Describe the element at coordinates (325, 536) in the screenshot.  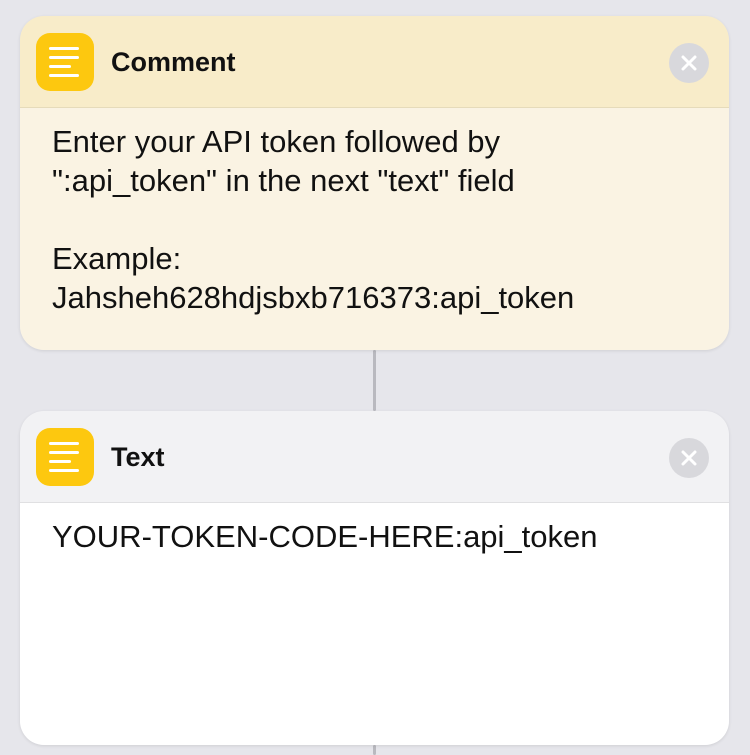
I see `text-field-value: YOUR-TOKEN-CODE-HERE:api_token` at that location.